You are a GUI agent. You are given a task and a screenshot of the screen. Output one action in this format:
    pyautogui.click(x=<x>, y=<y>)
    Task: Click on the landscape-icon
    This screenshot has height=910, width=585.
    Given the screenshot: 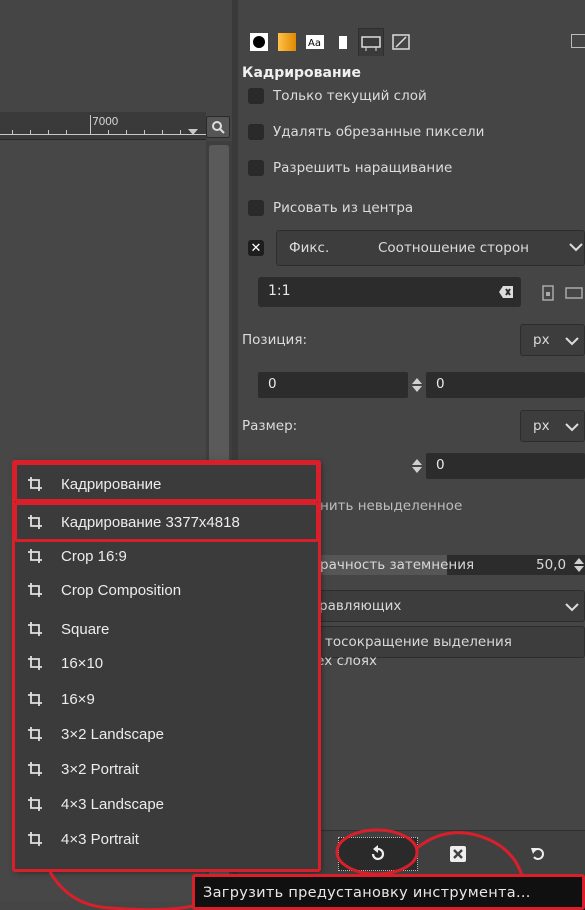 What is the action you would take?
    pyautogui.click(x=574, y=293)
    